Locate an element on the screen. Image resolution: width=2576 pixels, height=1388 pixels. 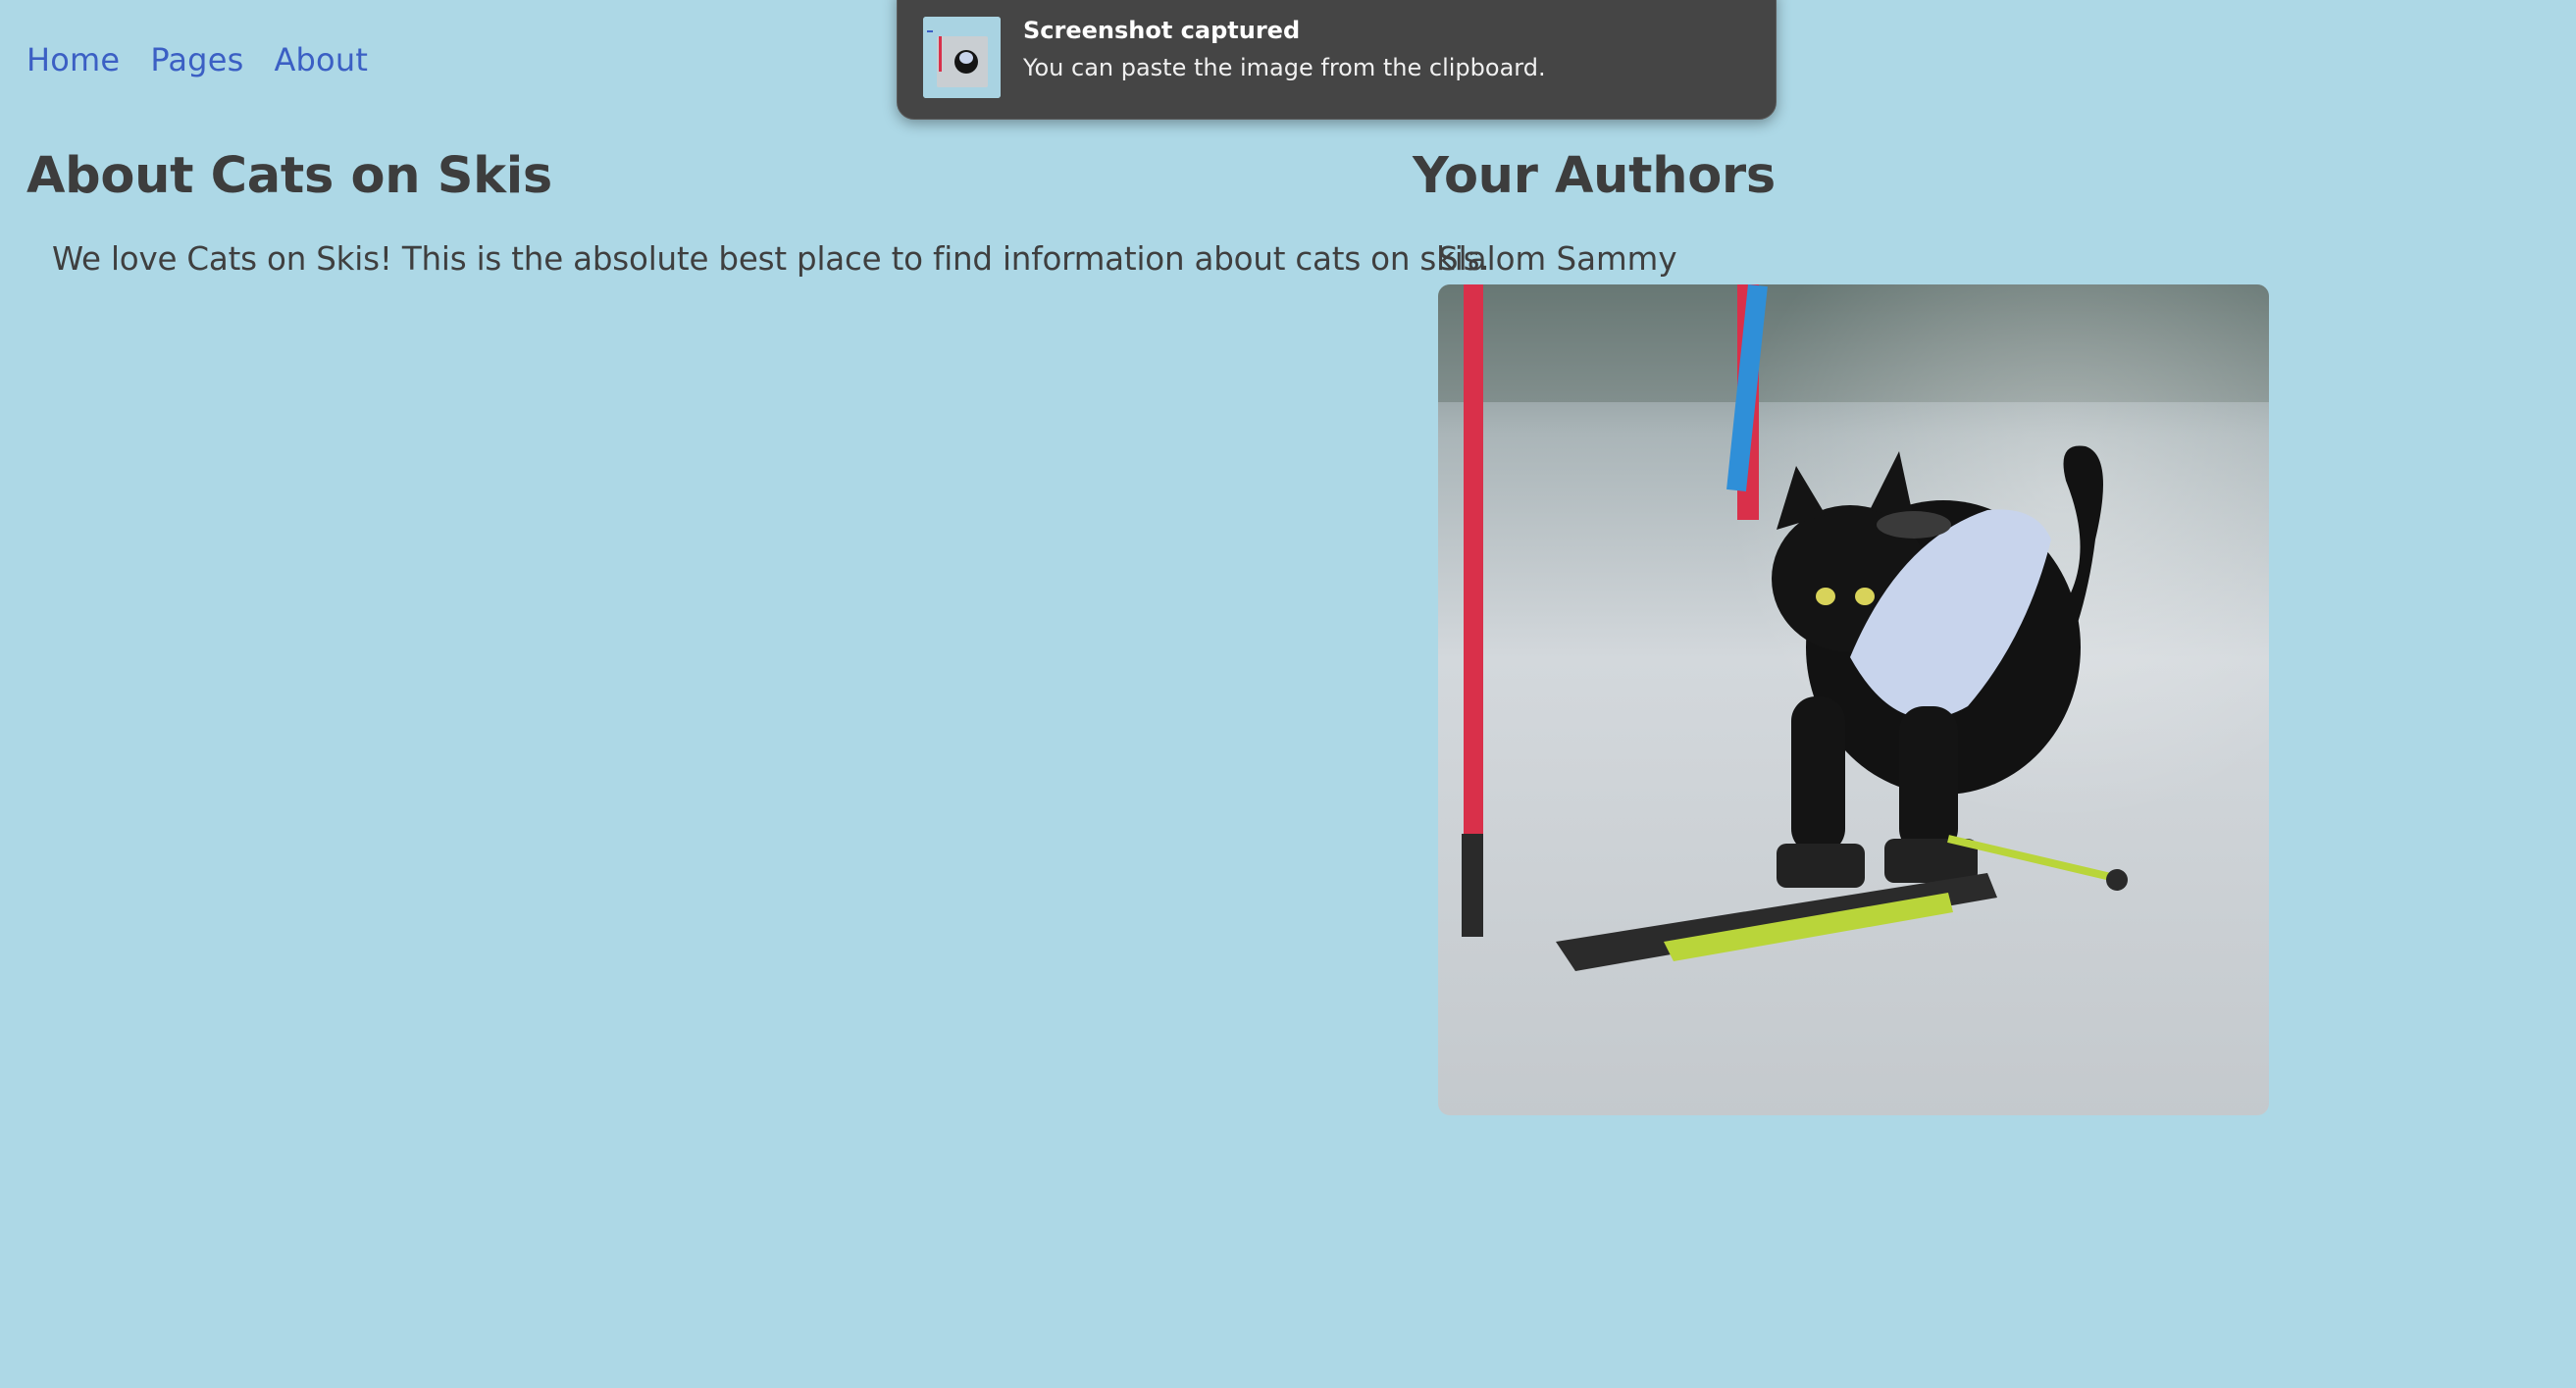
author-name: Slalom Sammy is located at coordinates (1557, 259).